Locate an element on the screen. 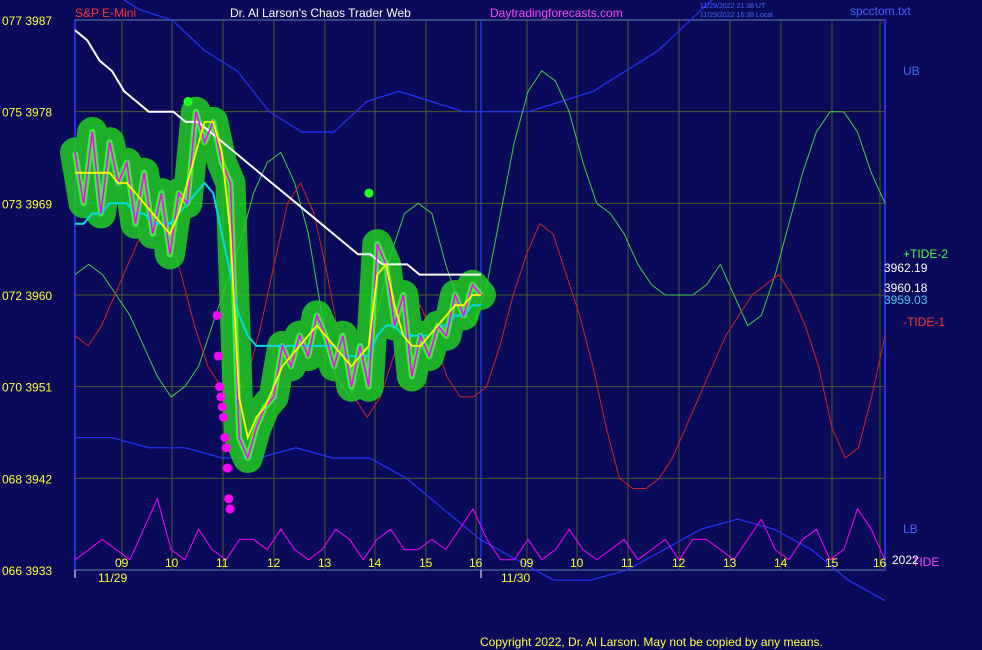 The width and height of the screenshot is (982, 650). price-label: 3962.19 is located at coordinates (906, 268).